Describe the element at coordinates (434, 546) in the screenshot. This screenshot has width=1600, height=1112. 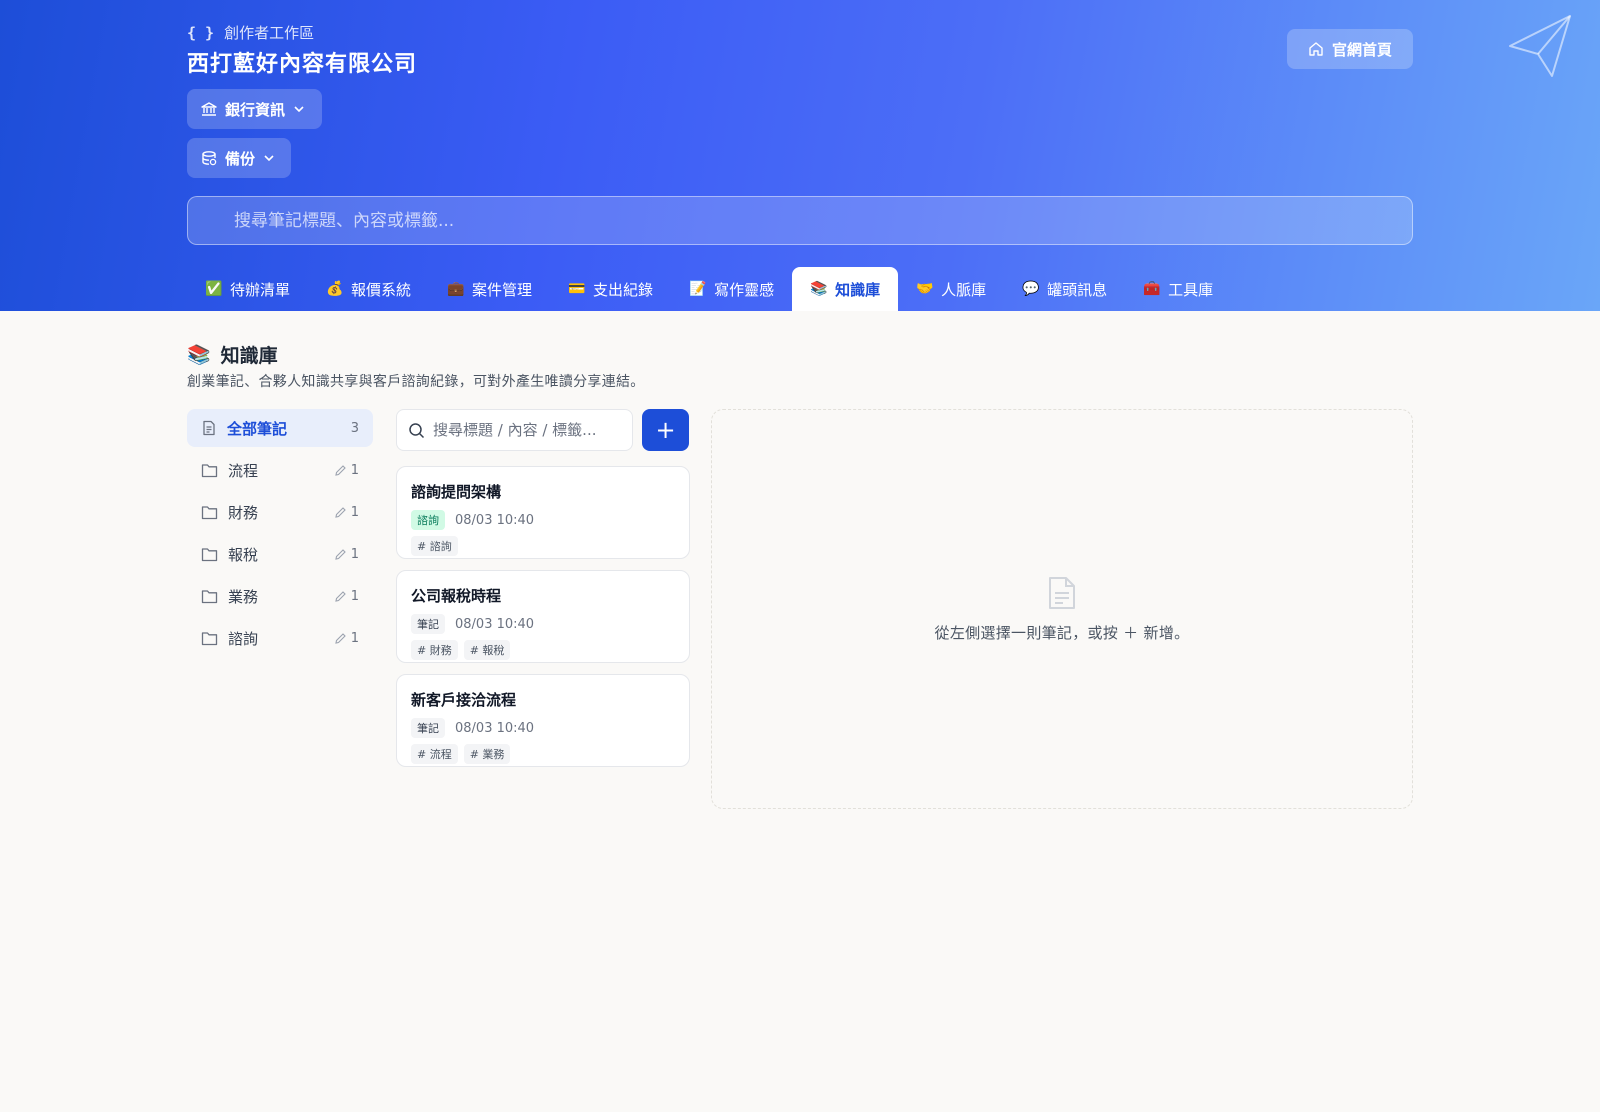
I see `note-tag: # 諮詢` at that location.